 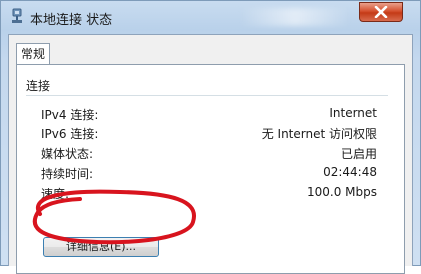 What do you see at coordinates (67, 174) in the screenshot?
I see `row-label: 持续时间:` at bounding box center [67, 174].